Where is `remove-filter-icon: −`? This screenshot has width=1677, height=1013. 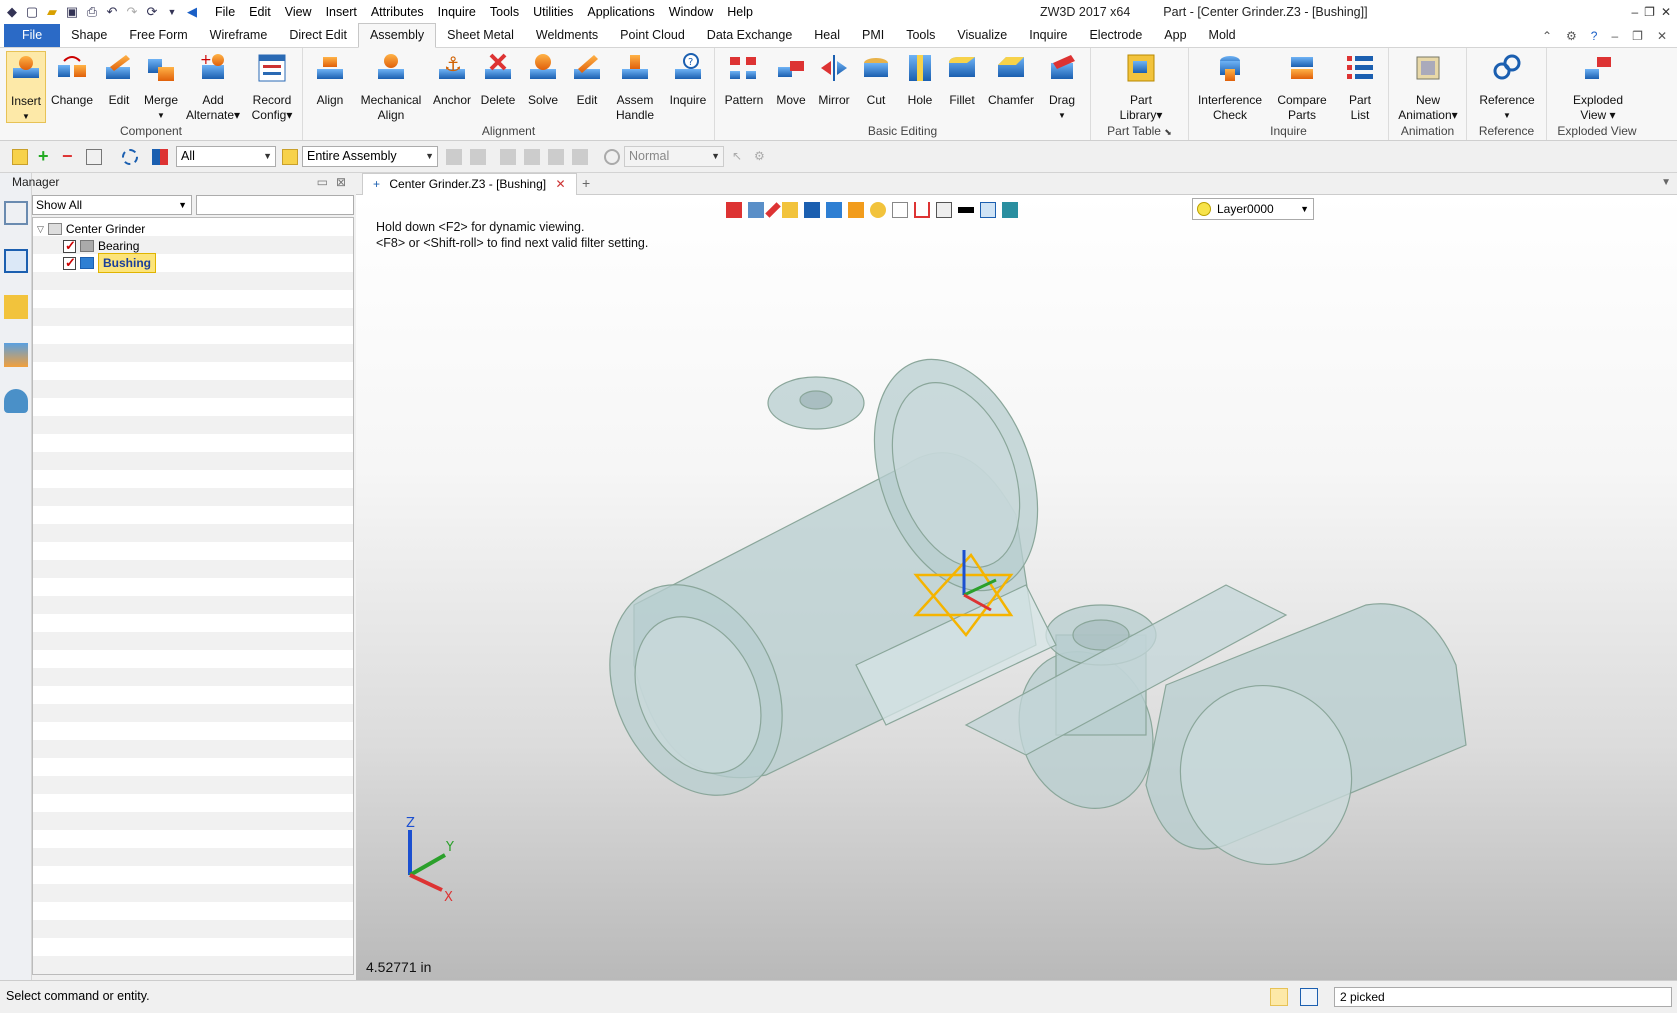 remove-filter-icon: − is located at coordinates (70, 156).